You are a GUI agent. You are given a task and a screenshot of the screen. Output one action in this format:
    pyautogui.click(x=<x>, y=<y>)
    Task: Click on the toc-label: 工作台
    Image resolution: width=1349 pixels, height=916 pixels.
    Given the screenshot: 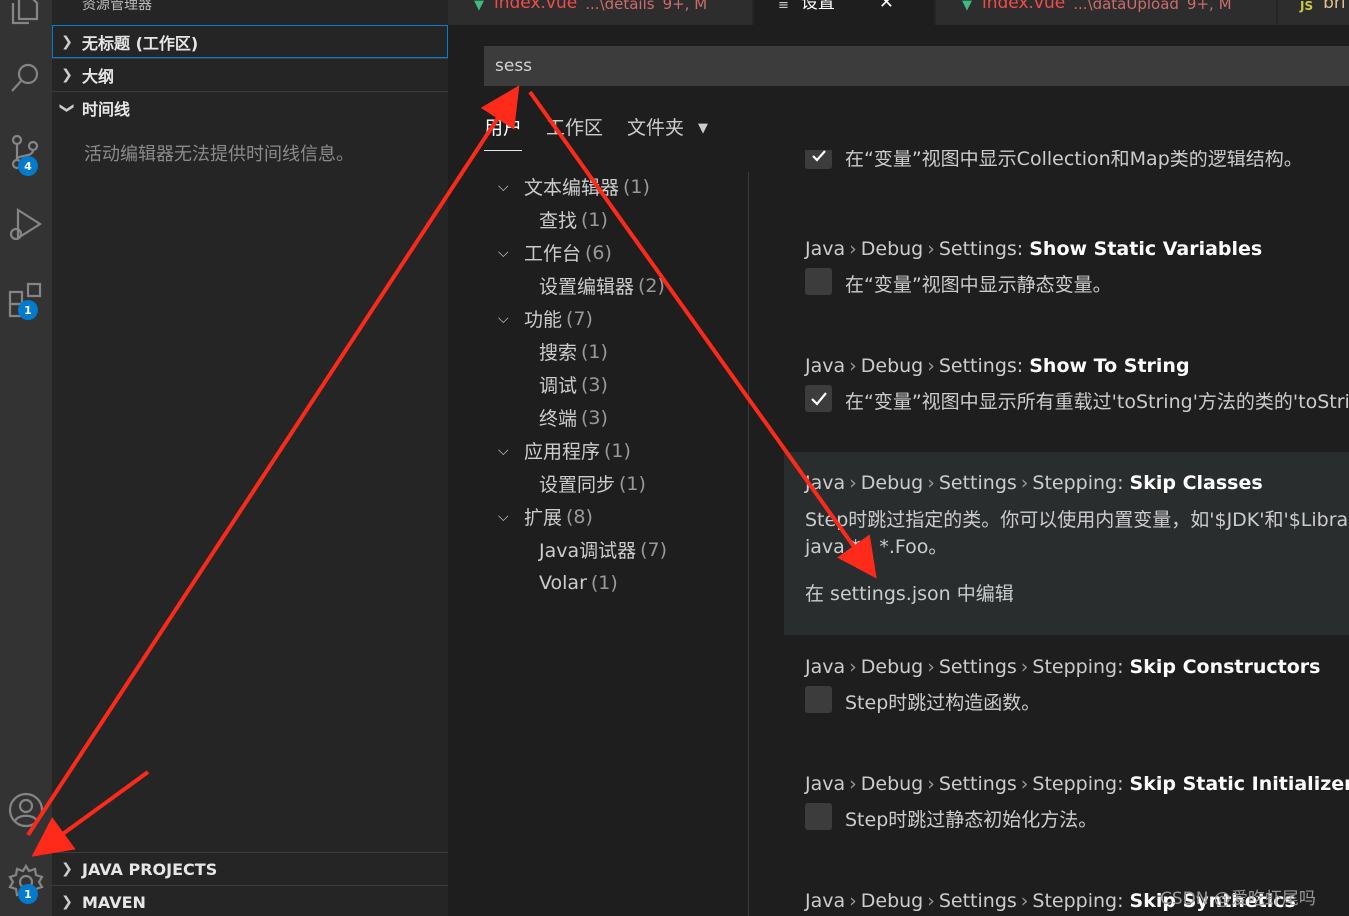 What is the action you would take?
    pyautogui.click(x=553, y=254)
    